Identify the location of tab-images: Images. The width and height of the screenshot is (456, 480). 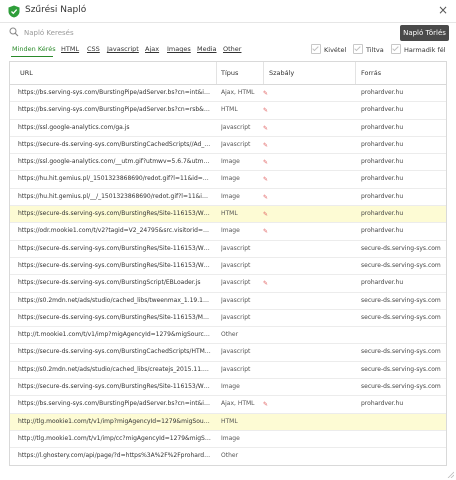
(179, 49).